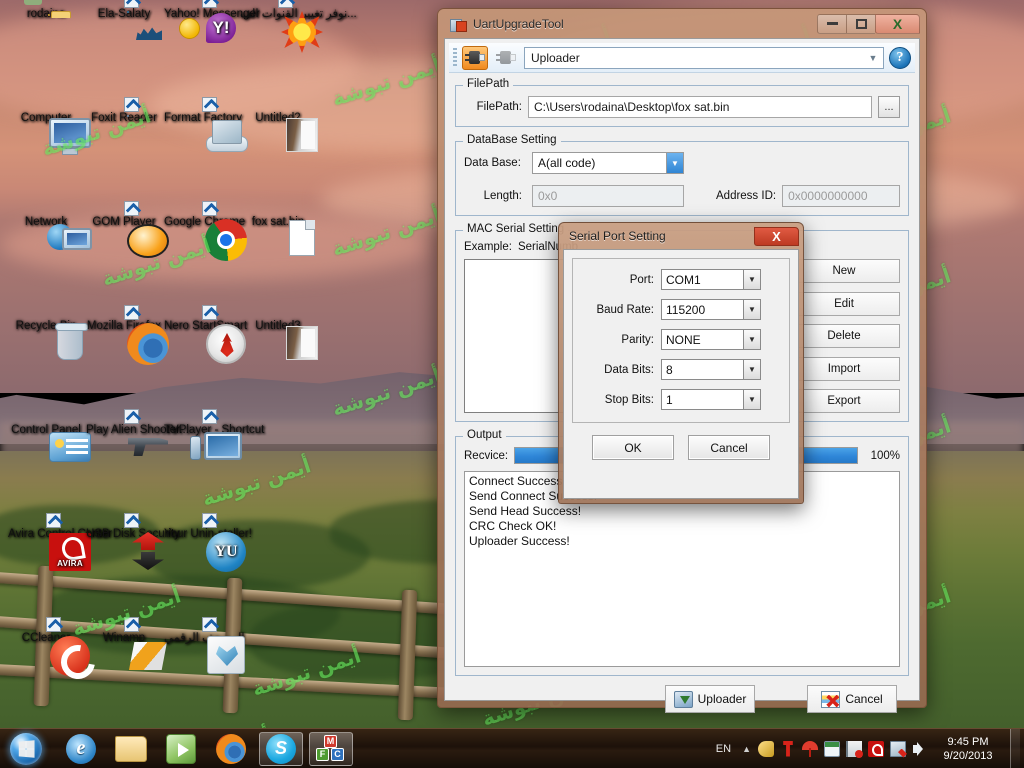  What do you see at coordinates (126, 643) in the screenshot?
I see `desktop-icon-winamp: Winamp` at bounding box center [126, 643].